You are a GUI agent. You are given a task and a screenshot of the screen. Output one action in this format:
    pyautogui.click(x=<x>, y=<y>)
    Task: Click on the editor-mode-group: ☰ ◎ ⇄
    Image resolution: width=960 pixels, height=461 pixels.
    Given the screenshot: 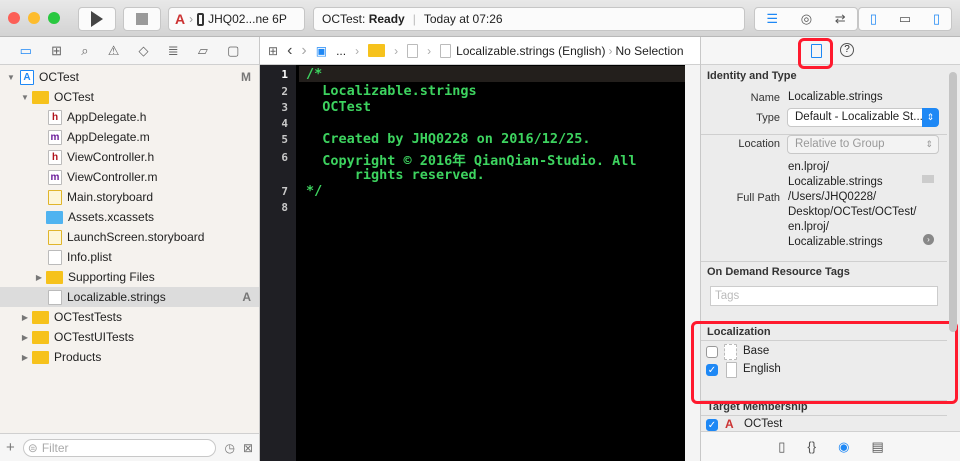 What is the action you would take?
    pyautogui.click(x=806, y=19)
    